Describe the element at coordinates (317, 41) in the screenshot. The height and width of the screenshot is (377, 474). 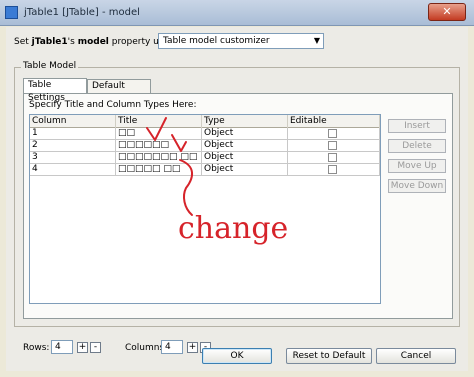
I see `chevron-down-icon: ▼` at that location.